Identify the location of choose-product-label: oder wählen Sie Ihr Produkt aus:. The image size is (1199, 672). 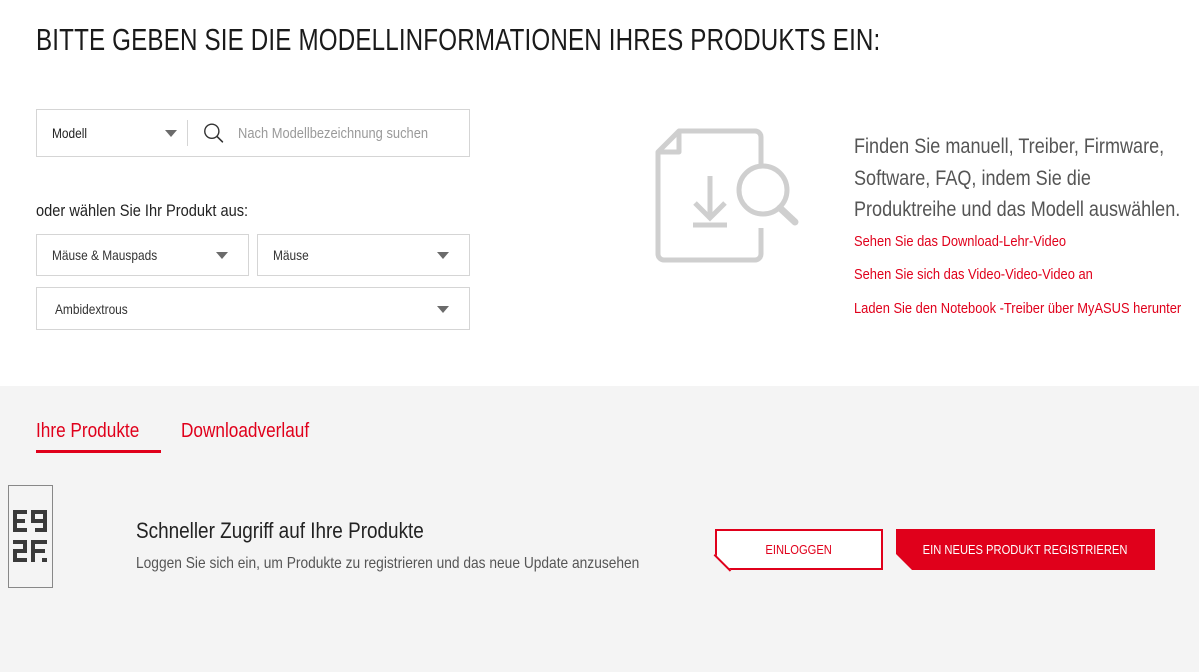
(142, 210).